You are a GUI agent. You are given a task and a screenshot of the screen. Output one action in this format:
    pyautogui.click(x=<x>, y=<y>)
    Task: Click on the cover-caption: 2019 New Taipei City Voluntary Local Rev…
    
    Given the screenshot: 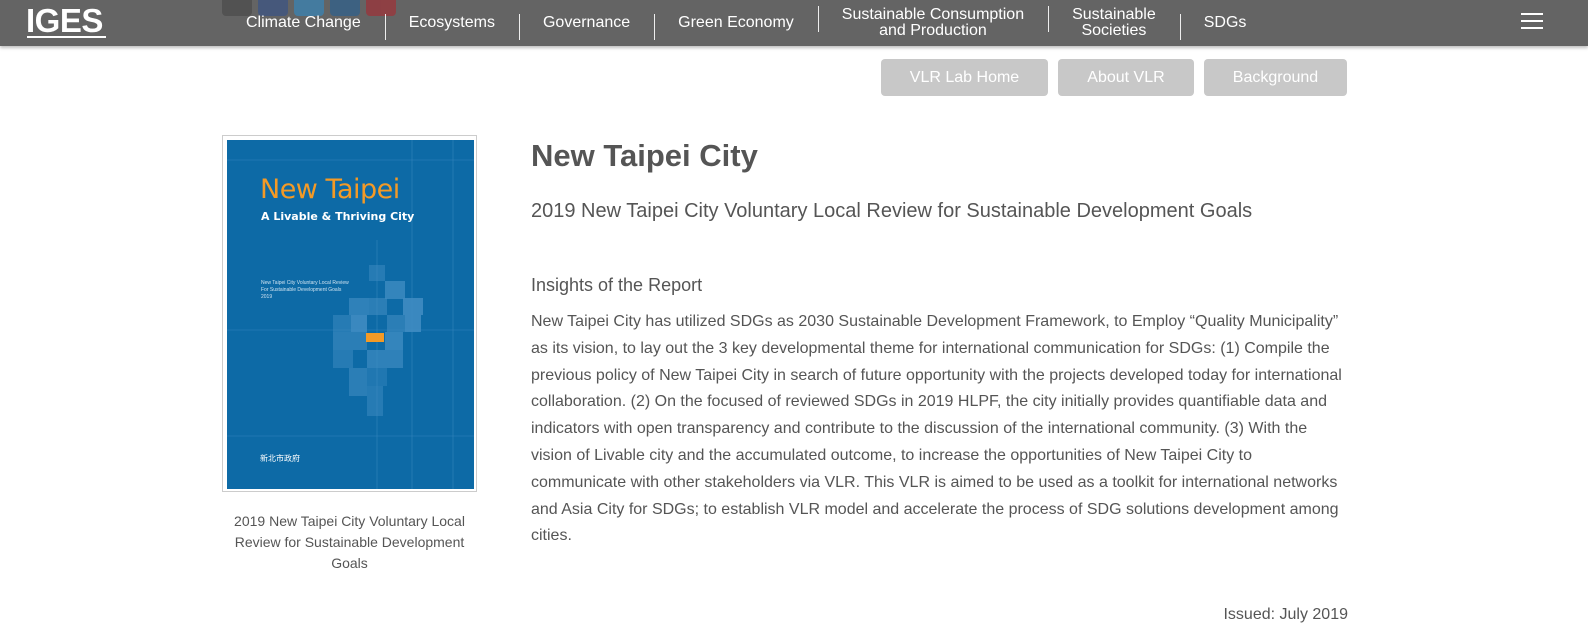 What is the action you would take?
    pyautogui.click(x=349, y=542)
    